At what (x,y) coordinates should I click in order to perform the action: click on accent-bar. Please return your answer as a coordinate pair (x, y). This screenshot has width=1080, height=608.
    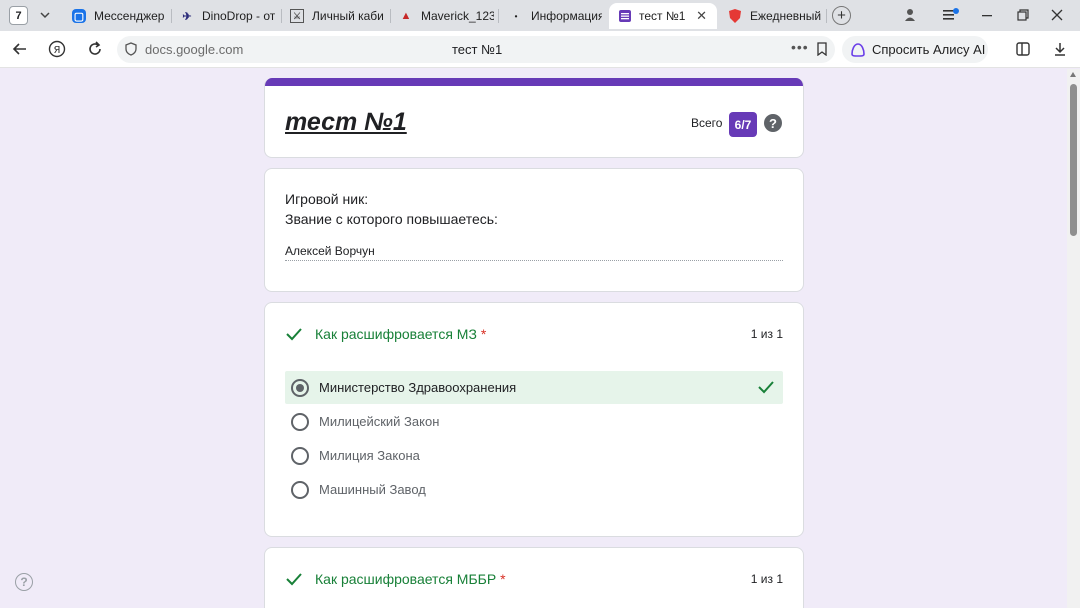
    Looking at the image, I should click on (534, 82).